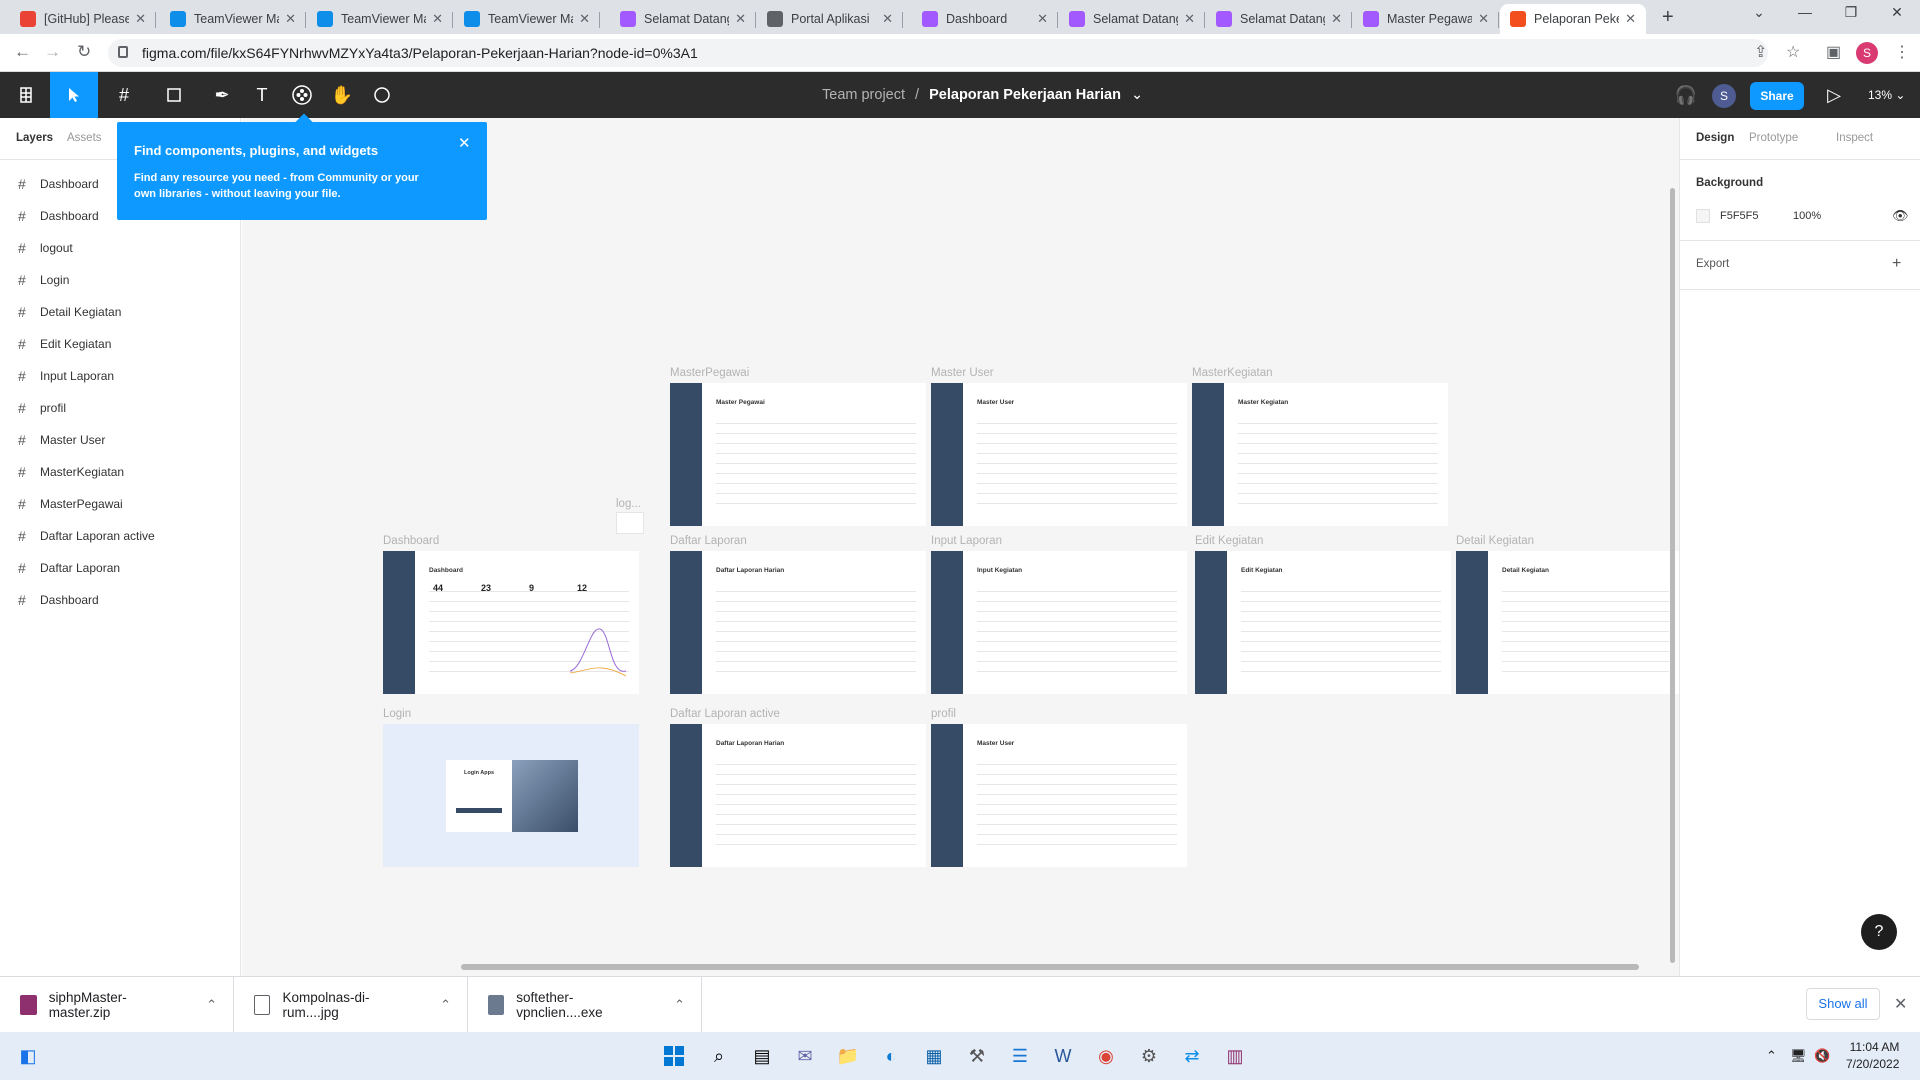 The image size is (1920, 1080). What do you see at coordinates (1715, 138) in the screenshot?
I see `tab-design: Design` at bounding box center [1715, 138].